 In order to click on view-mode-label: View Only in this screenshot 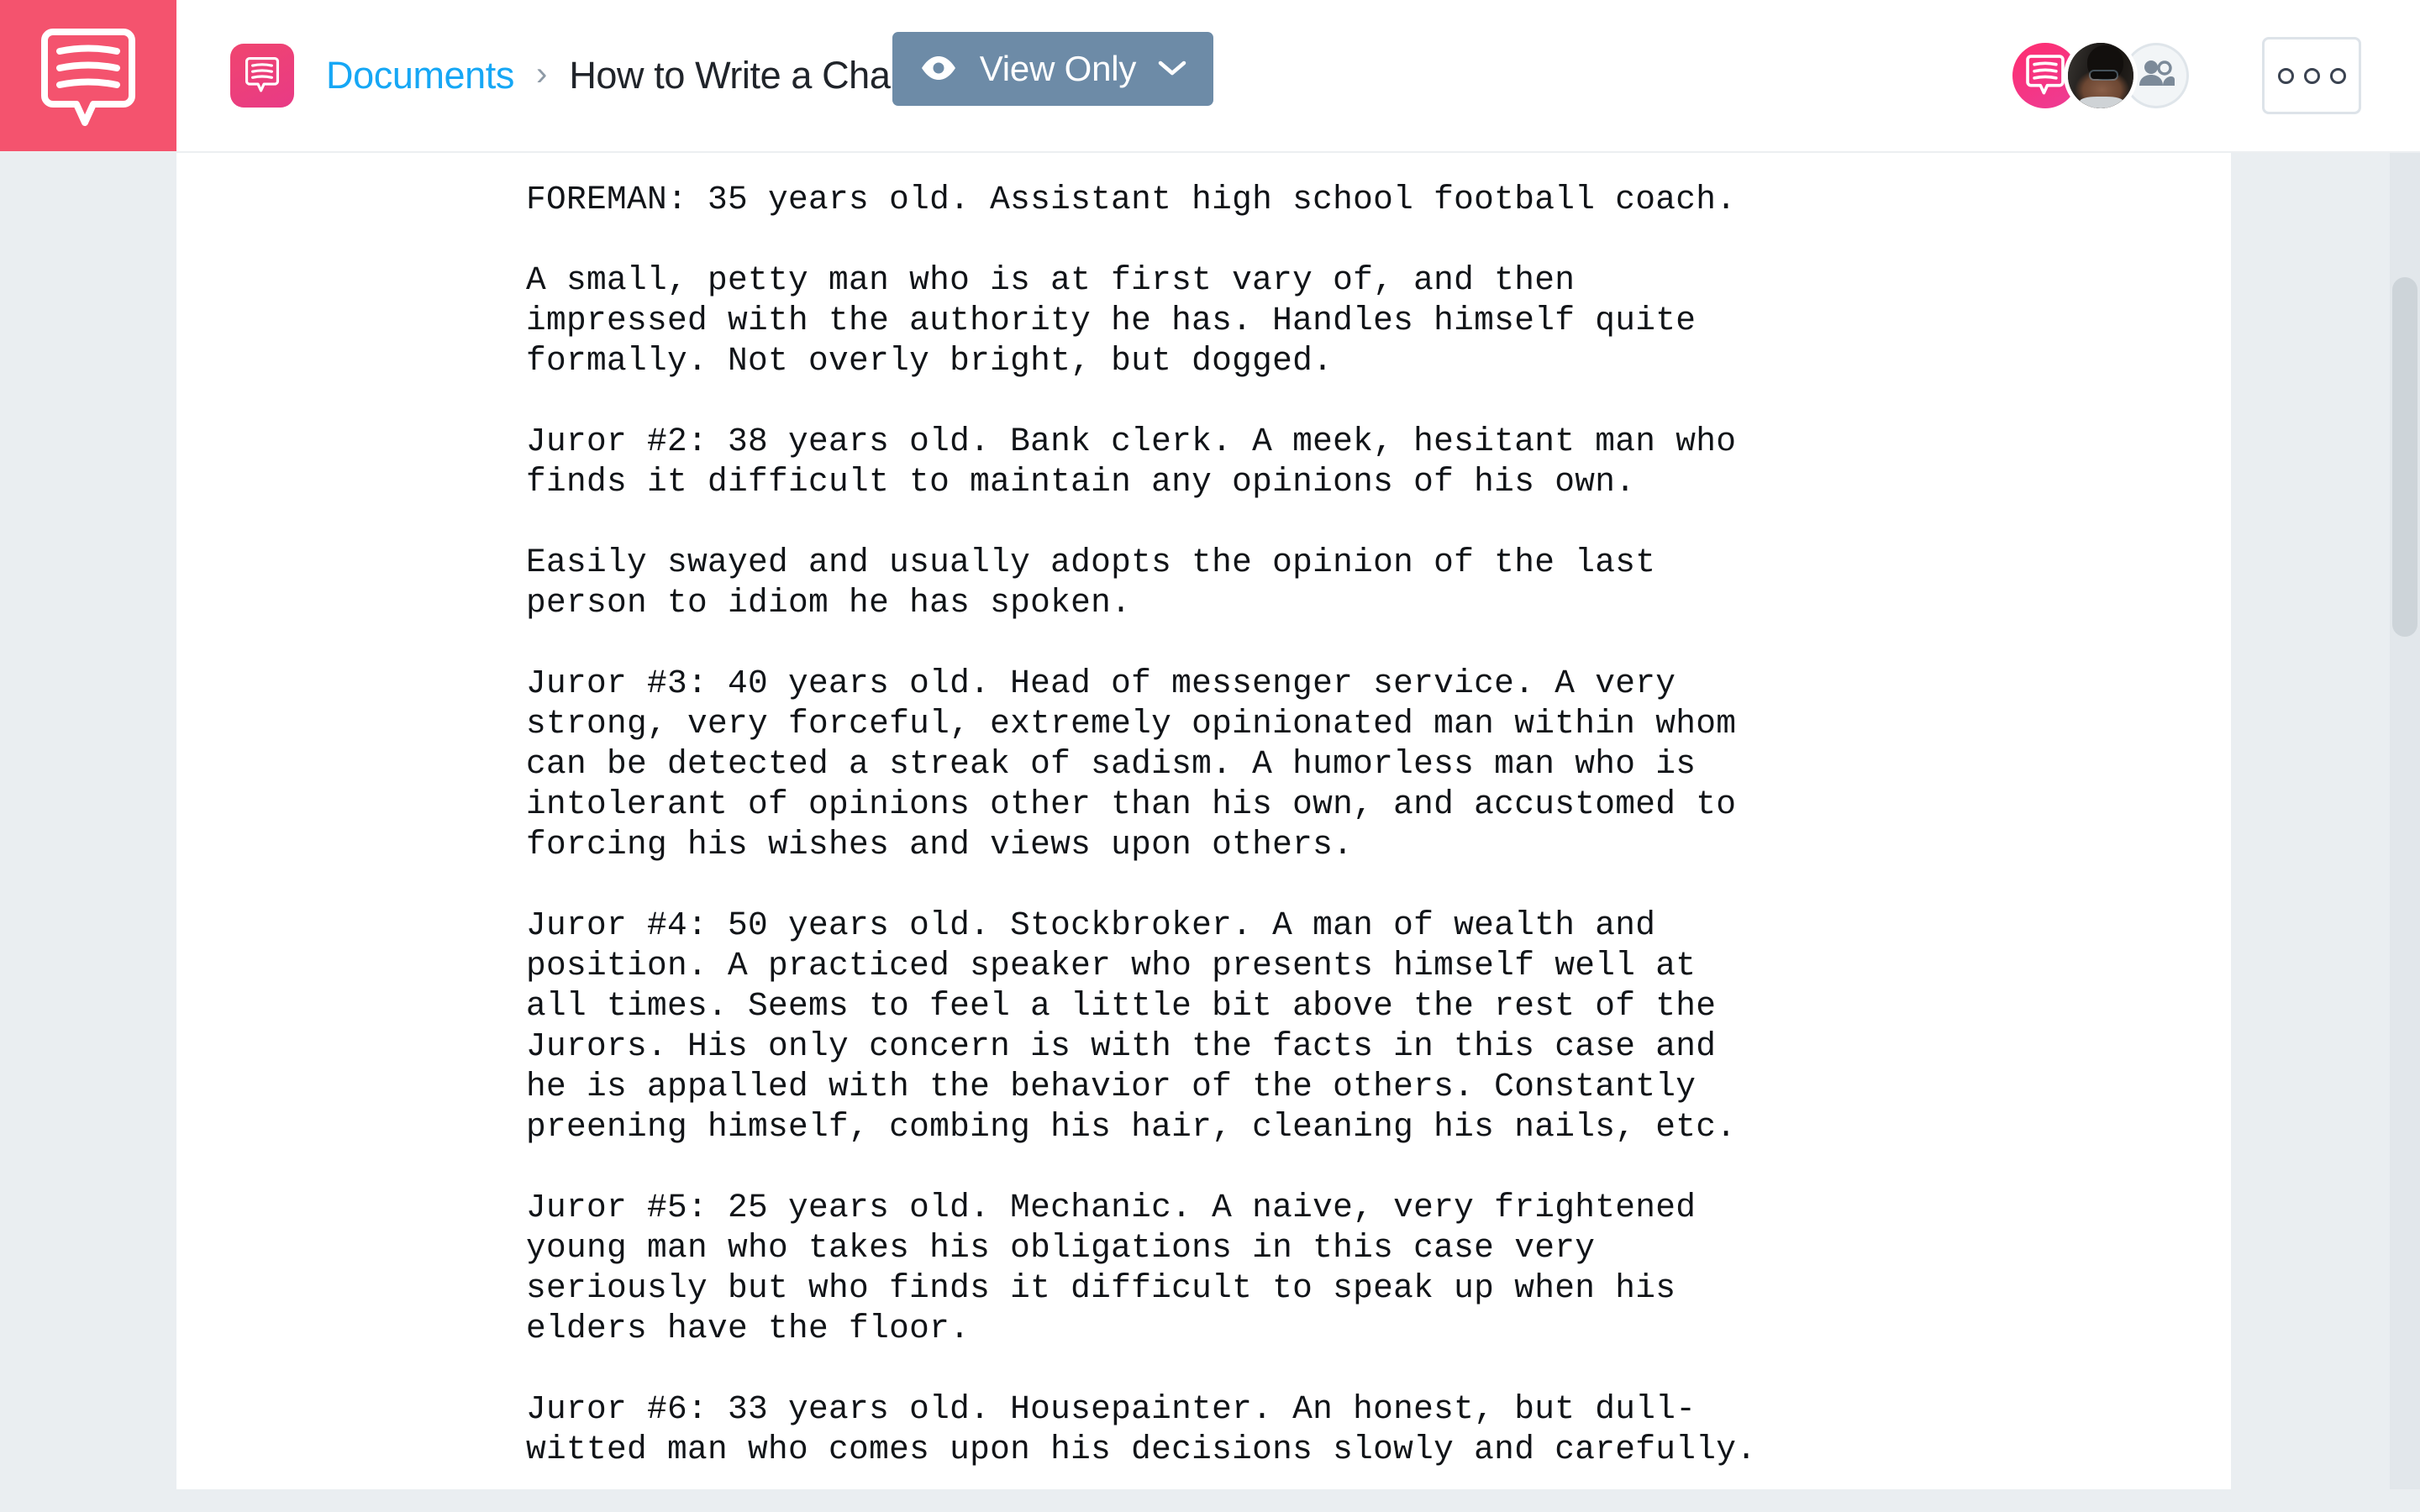, I will do `click(1058, 68)`.